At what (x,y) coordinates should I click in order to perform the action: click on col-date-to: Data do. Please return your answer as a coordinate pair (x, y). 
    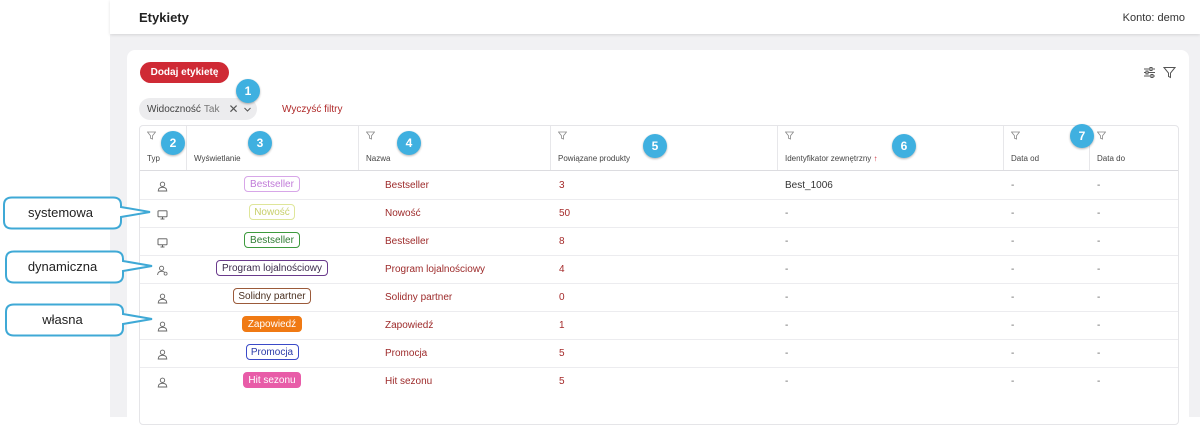
    Looking at the image, I should click on (1111, 158).